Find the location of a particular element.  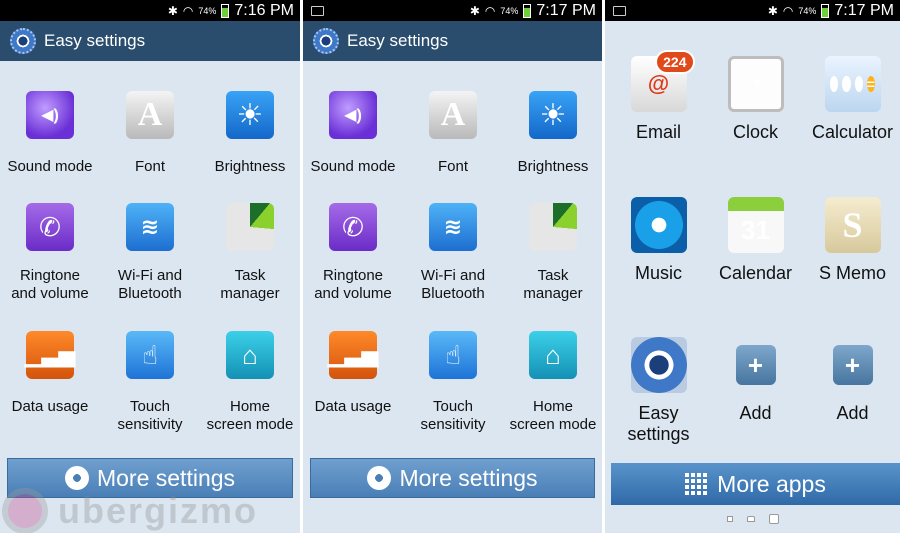

app-label: Add is located at coordinates (755, 413).